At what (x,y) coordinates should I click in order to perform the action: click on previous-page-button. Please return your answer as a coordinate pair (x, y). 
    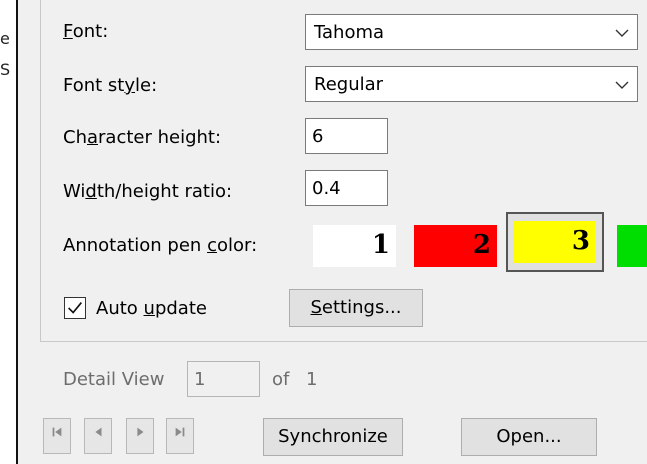
    Looking at the image, I should click on (98, 436).